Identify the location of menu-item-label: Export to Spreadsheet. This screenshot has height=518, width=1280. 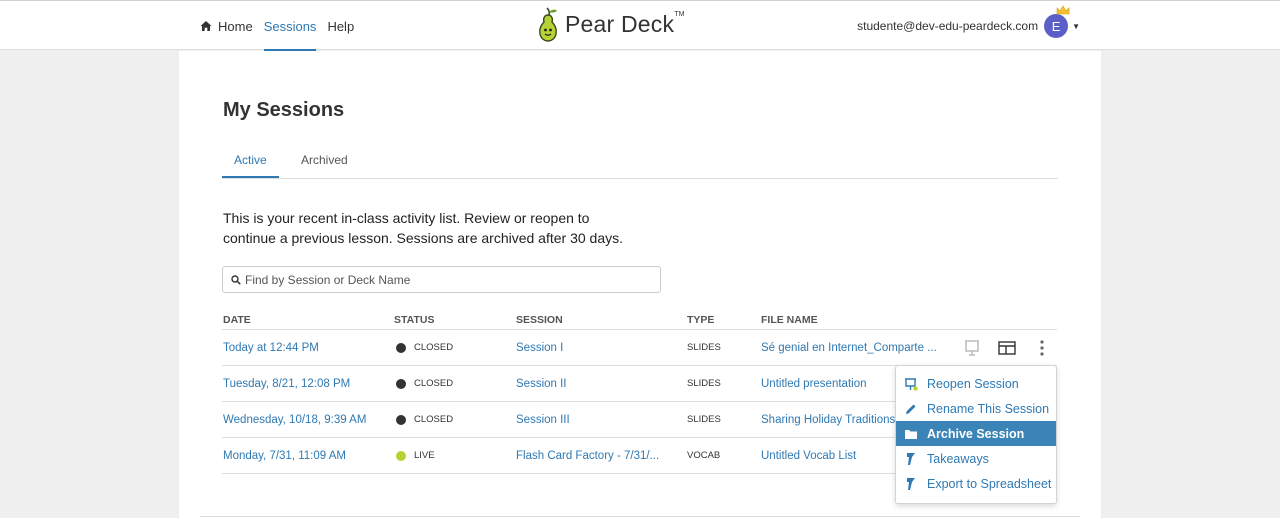
(989, 483).